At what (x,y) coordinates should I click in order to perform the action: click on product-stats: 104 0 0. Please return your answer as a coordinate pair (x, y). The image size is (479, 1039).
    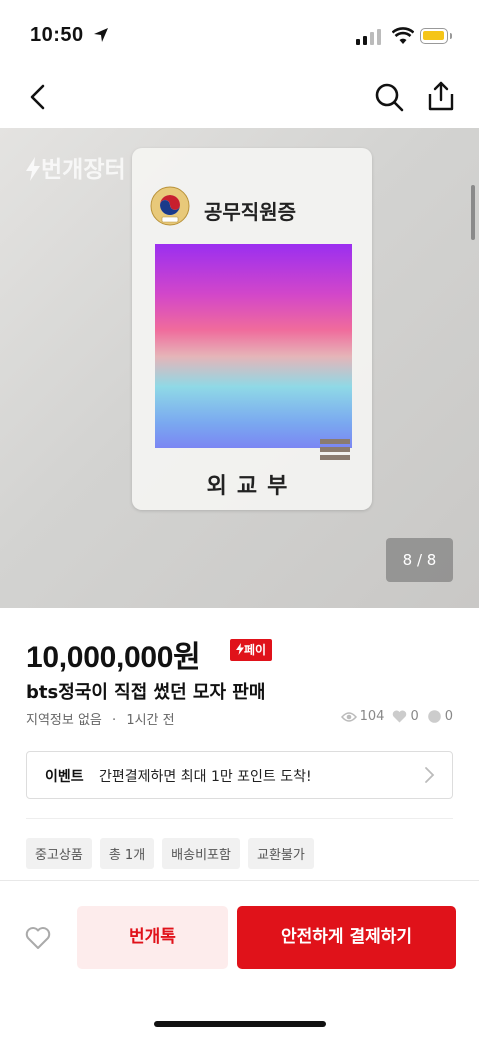
    Looking at the image, I should click on (396, 716).